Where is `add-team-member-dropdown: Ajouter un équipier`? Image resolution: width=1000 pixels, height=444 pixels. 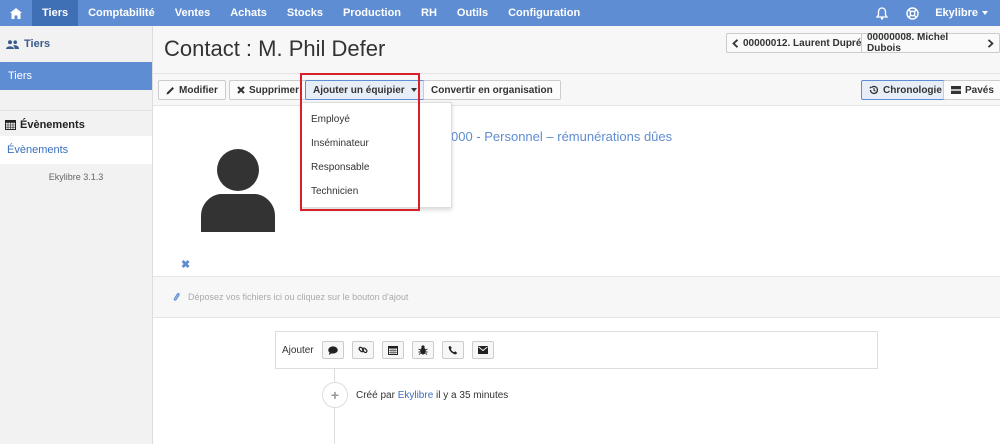 add-team-member-dropdown: Ajouter un équipier is located at coordinates (365, 90).